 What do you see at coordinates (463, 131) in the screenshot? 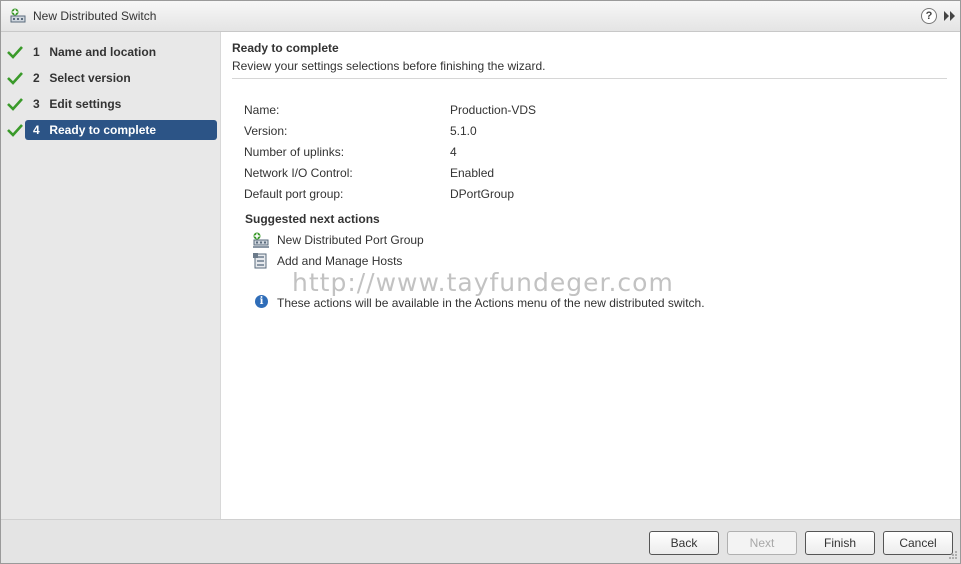
I see `setting-value: 5.1.0` at bounding box center [463, 131].